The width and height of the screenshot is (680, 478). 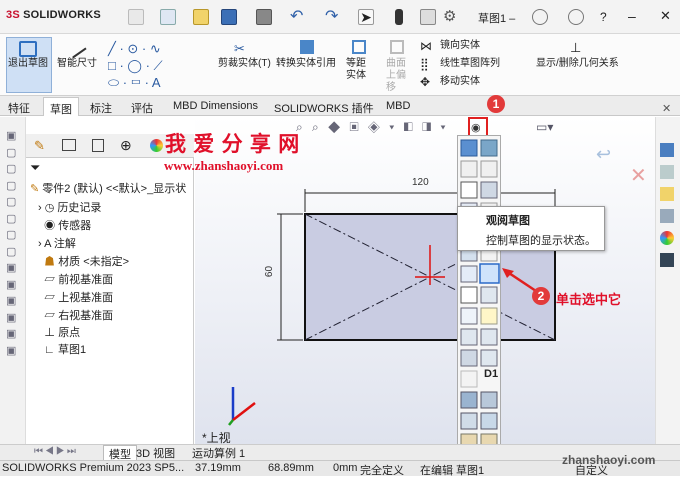 I want to click on options-gear-icon: ⚙, so click(x=451, y=17).